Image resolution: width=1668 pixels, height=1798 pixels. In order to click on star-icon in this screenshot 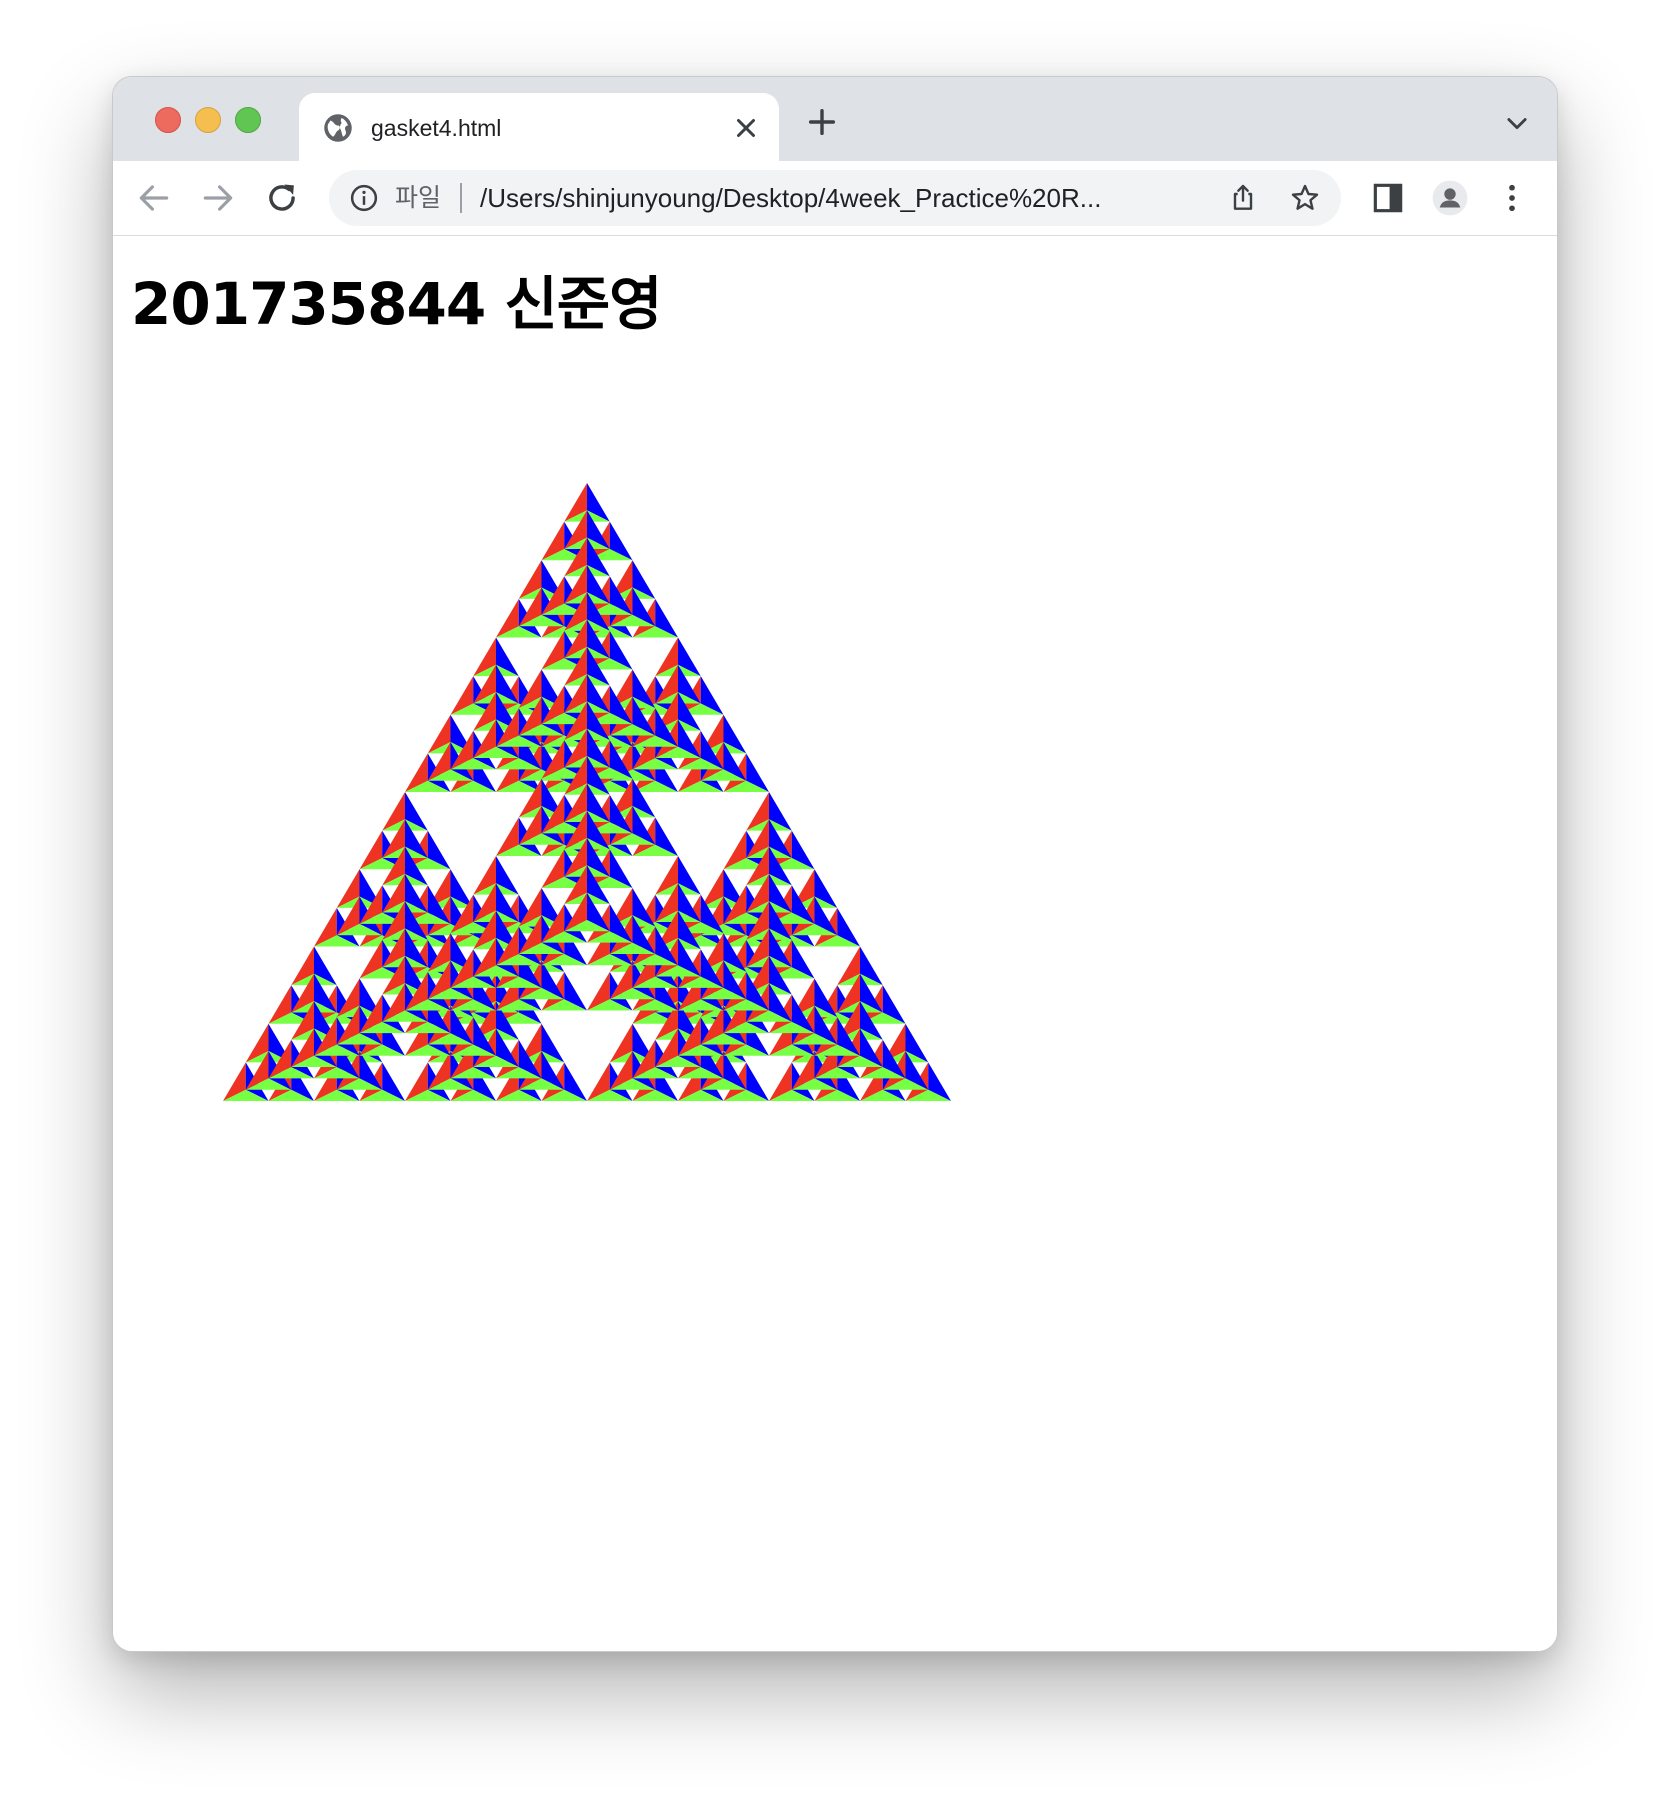, I will do `click(1305, 198)`.